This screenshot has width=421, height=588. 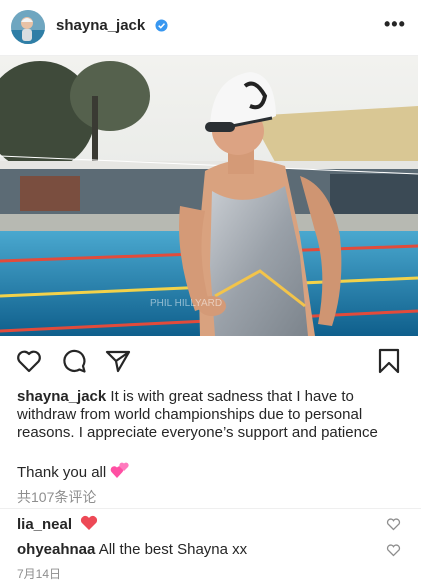 I want to click on caption-thanks-line: Thank you all, so click(x=73, y=471).